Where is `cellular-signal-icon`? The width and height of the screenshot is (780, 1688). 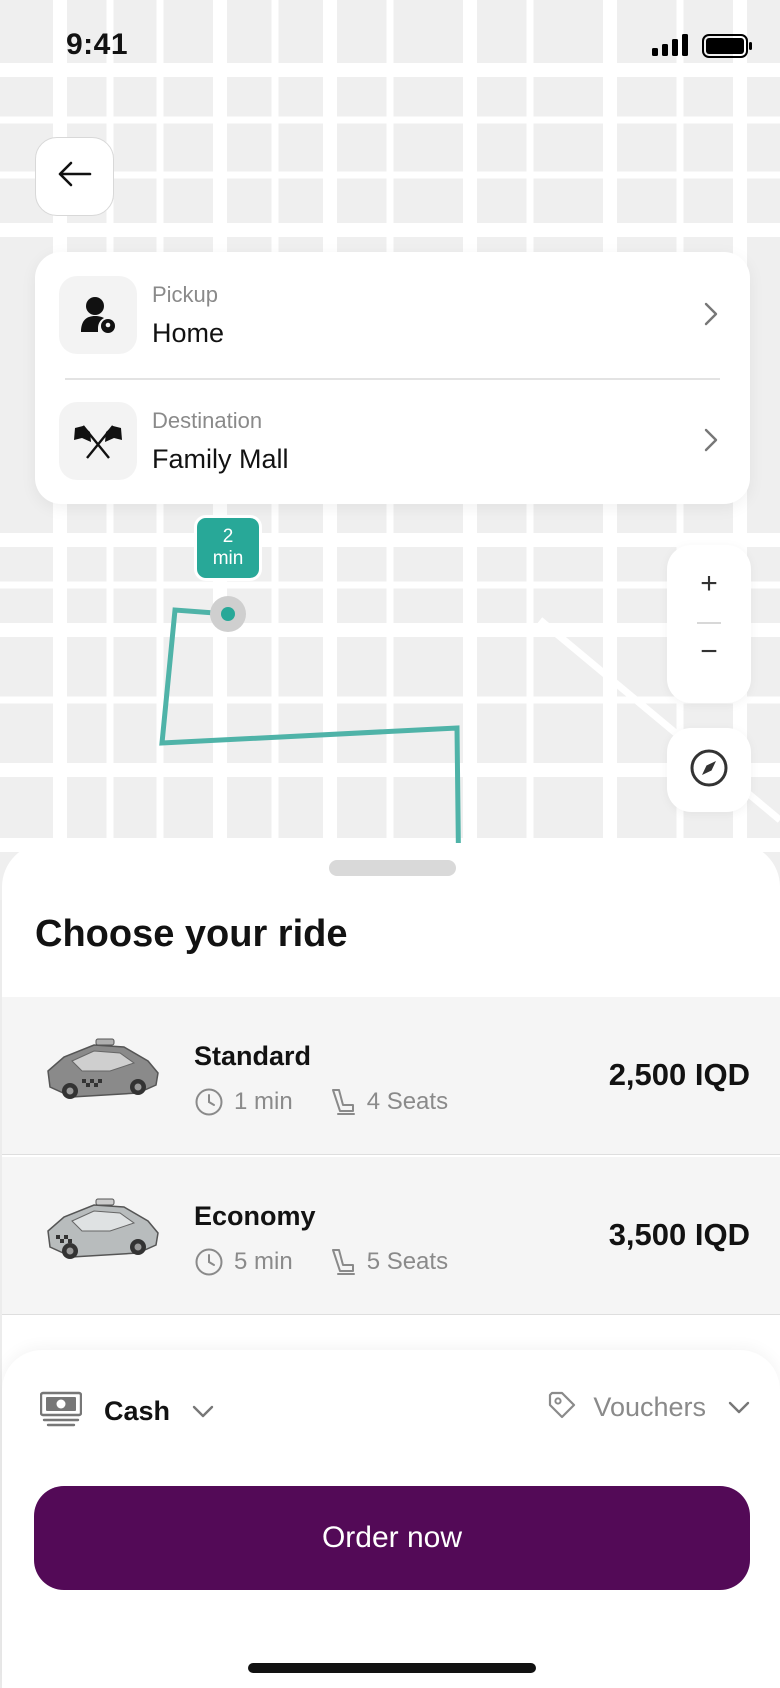 cellular-signal-icon is located at coordinates (671, 47).